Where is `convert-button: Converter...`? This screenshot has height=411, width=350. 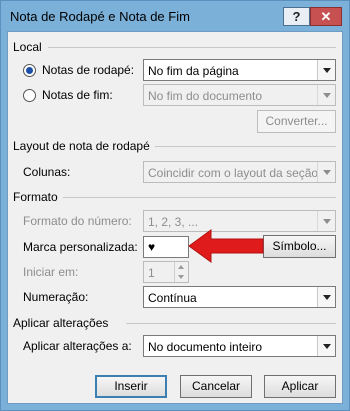 convert-button: Converter... is located at coordinates (296, 121).